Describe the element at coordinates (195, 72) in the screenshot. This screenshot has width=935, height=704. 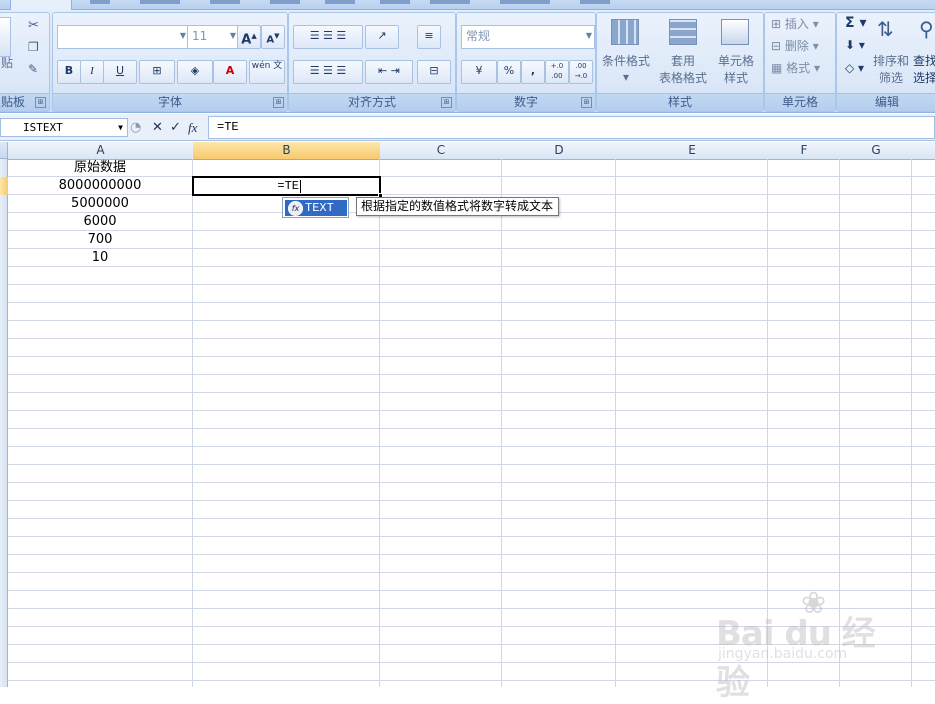
I see `fill-color-button: ◈` at that location.